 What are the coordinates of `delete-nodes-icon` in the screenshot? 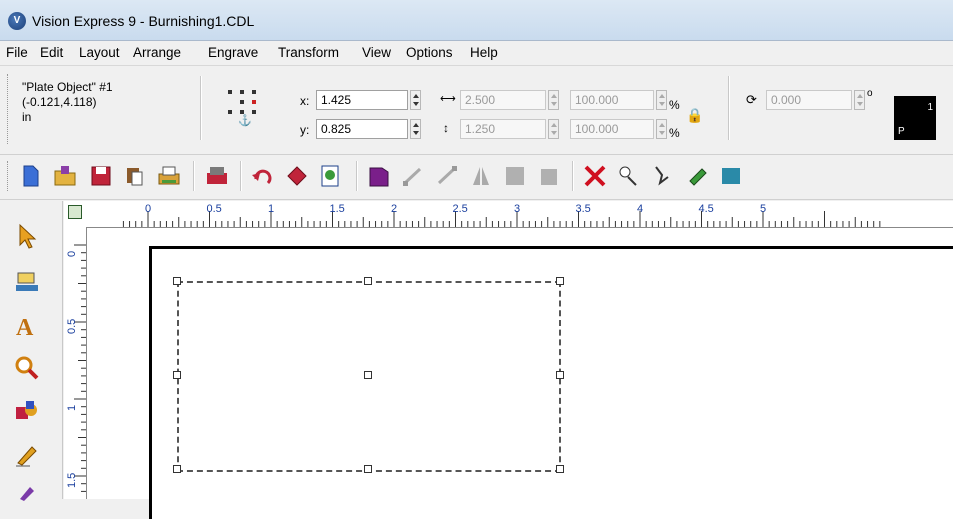 It's located at (595, 176).